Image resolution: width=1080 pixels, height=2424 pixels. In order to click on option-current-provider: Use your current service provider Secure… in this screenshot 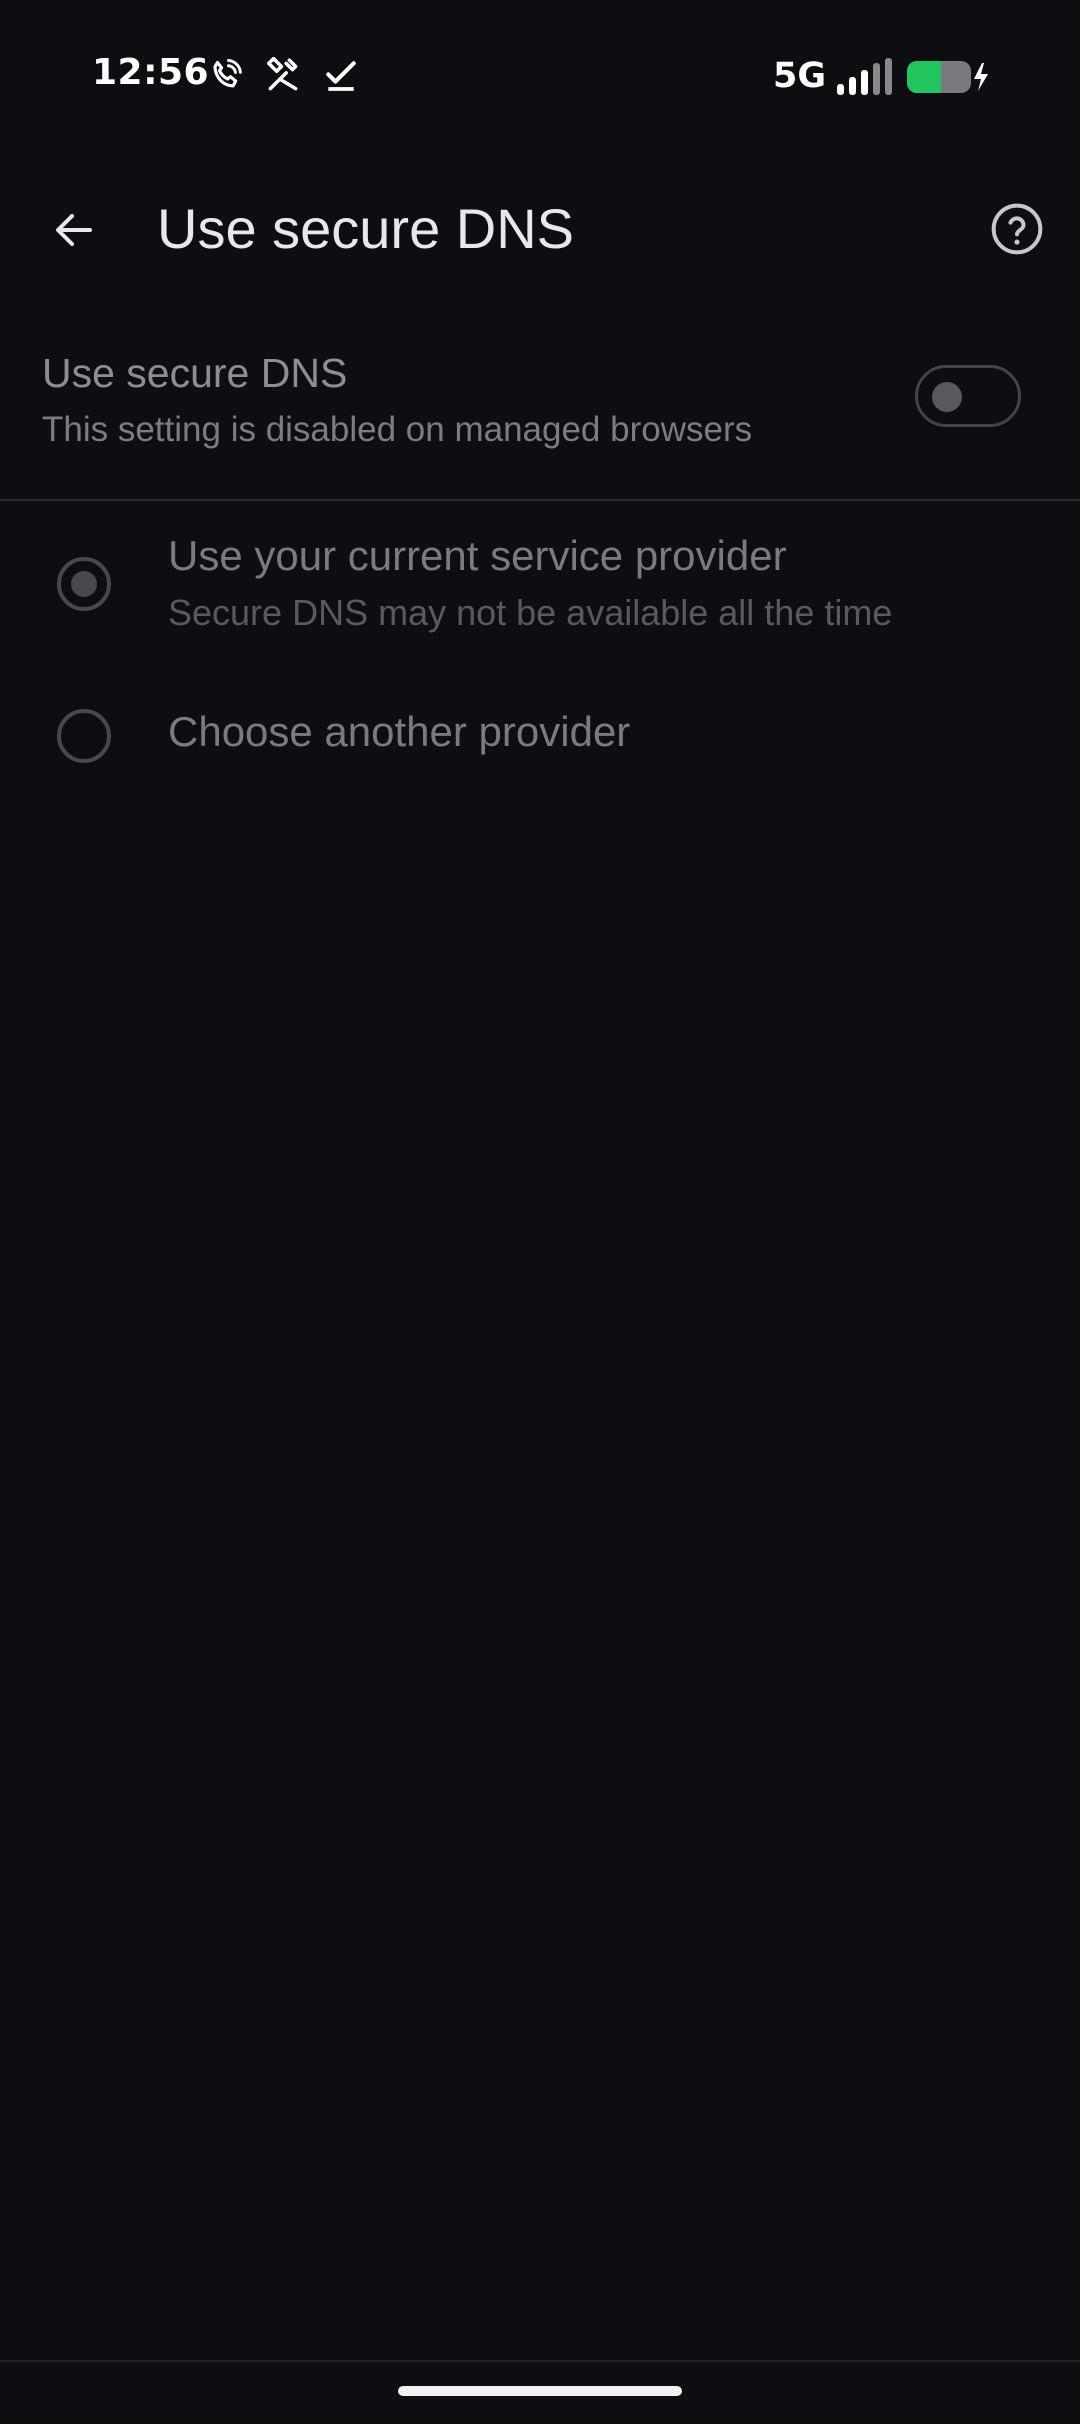, I will do `click(540, 585)`.